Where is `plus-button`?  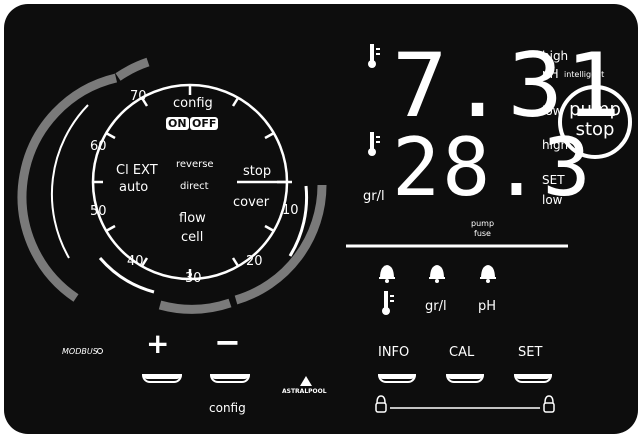 plus-button is located at coordinates (162, 378).